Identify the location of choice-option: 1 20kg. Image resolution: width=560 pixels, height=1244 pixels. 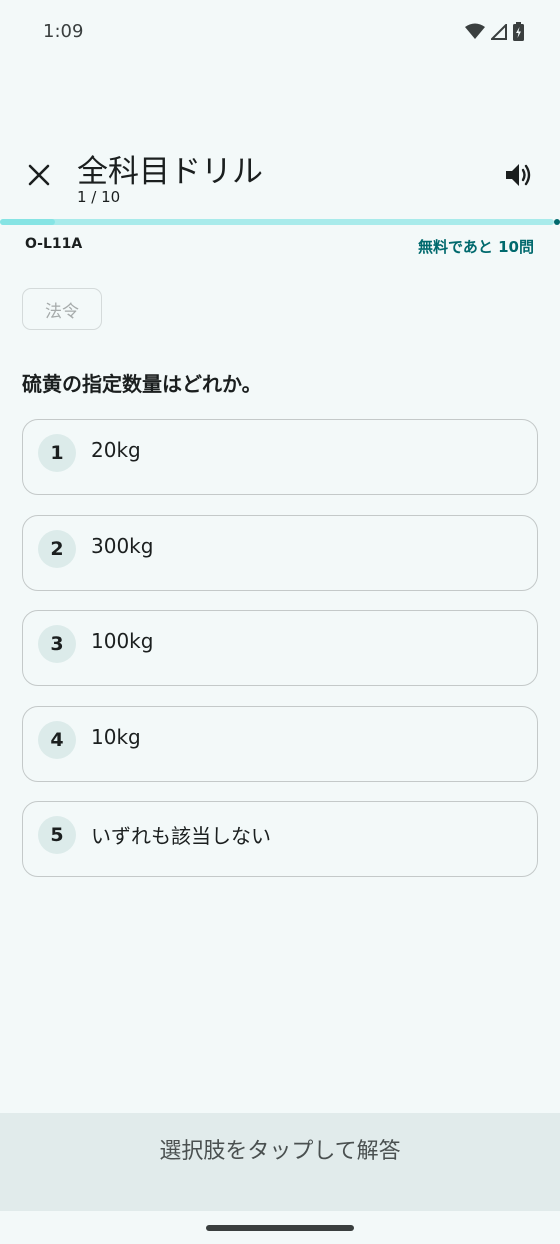
(280, 457).